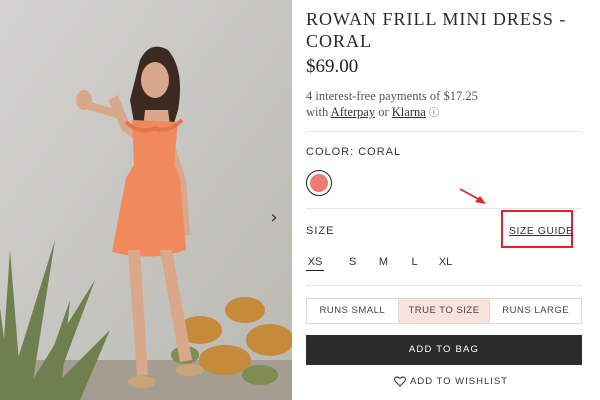 This screenshot has height=400, width=600. I want to click on add-to-wishlist-button: ADD TO WISHLIST, so click(451, 381).